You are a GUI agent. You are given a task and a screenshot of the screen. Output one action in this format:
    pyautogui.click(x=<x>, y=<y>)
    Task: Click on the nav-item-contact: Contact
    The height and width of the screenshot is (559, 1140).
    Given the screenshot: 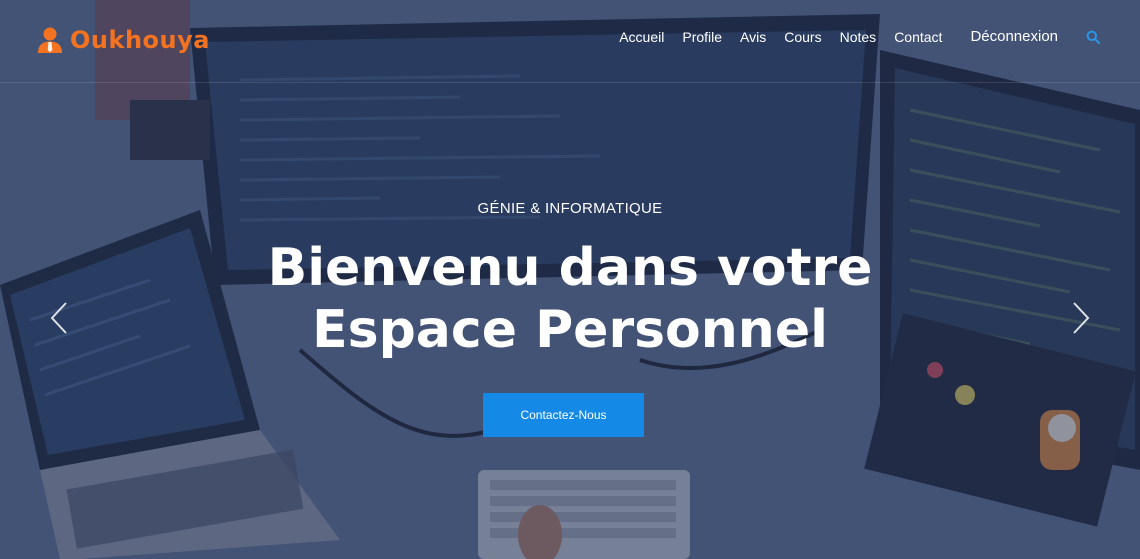 What is the action you would take?
    pyautogui.click(x=918, y=37)
    